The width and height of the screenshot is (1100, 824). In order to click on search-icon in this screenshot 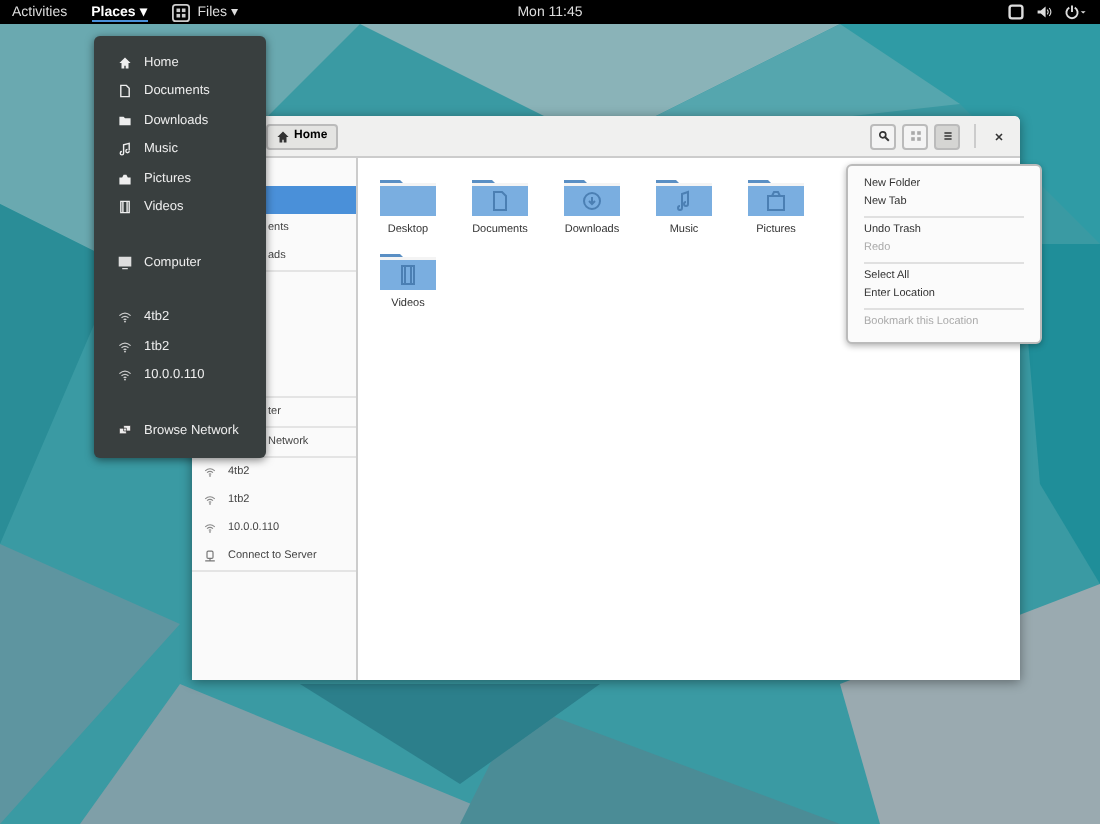, I will do `click(883, 136)`.